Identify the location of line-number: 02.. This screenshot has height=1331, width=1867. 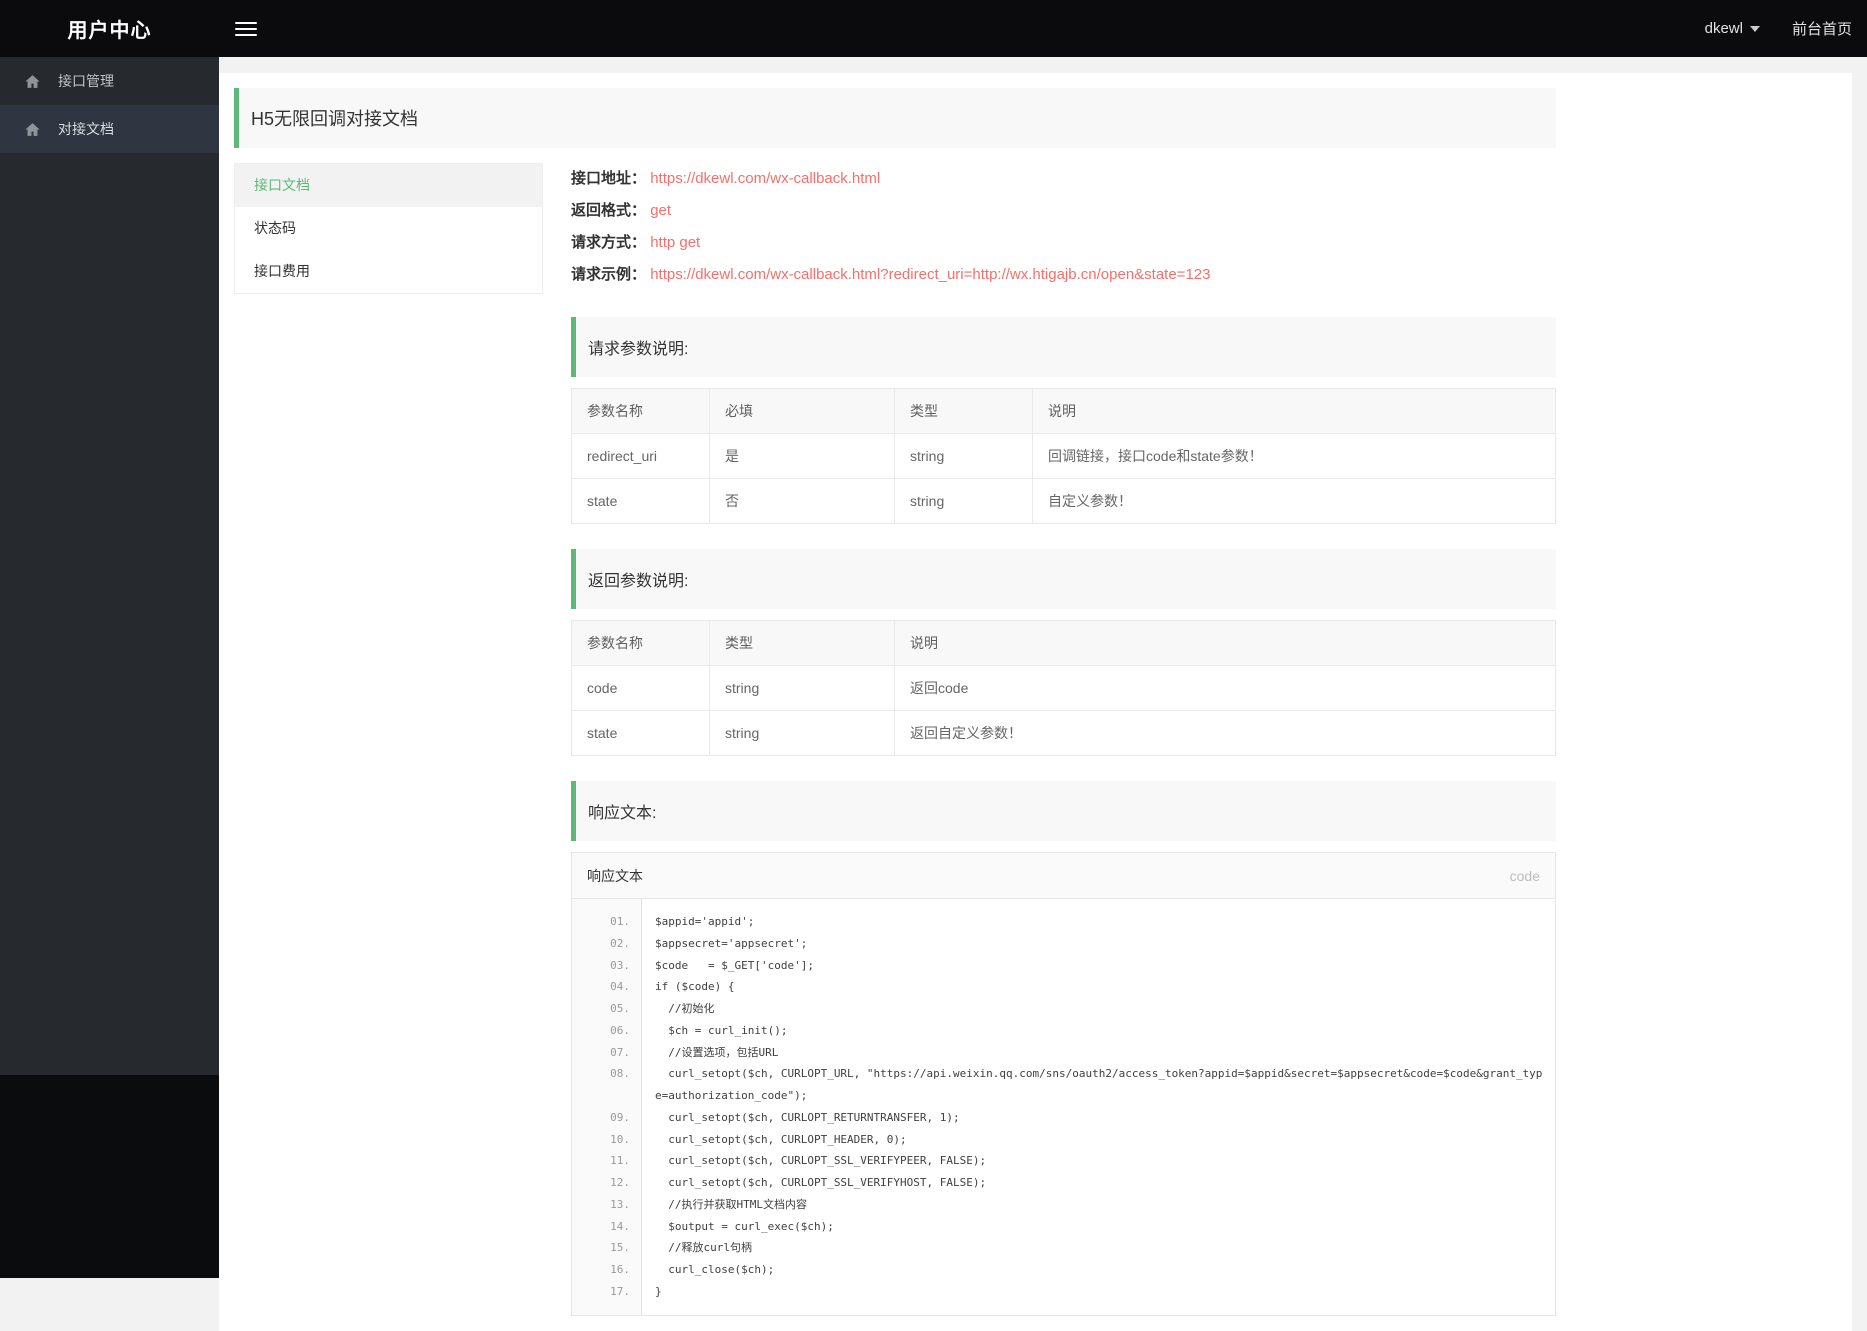
(620, 943).